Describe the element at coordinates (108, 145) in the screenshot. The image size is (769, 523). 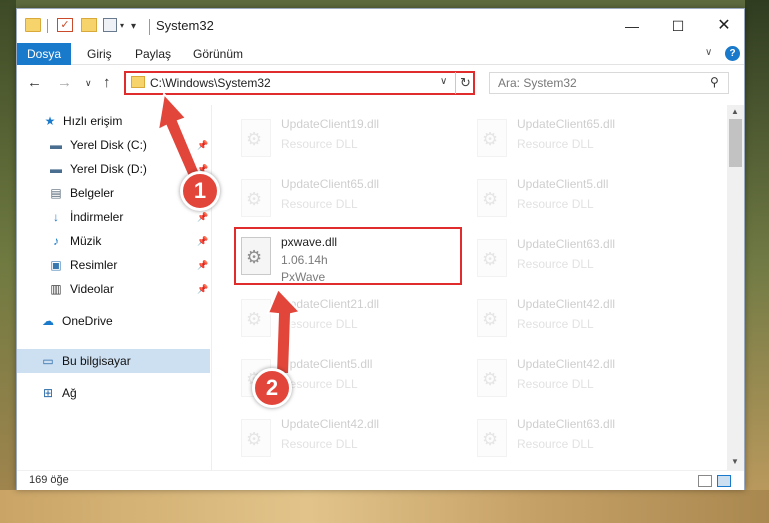
I see `sidebar-item-label: Yerel Disk (C:)` at that location.